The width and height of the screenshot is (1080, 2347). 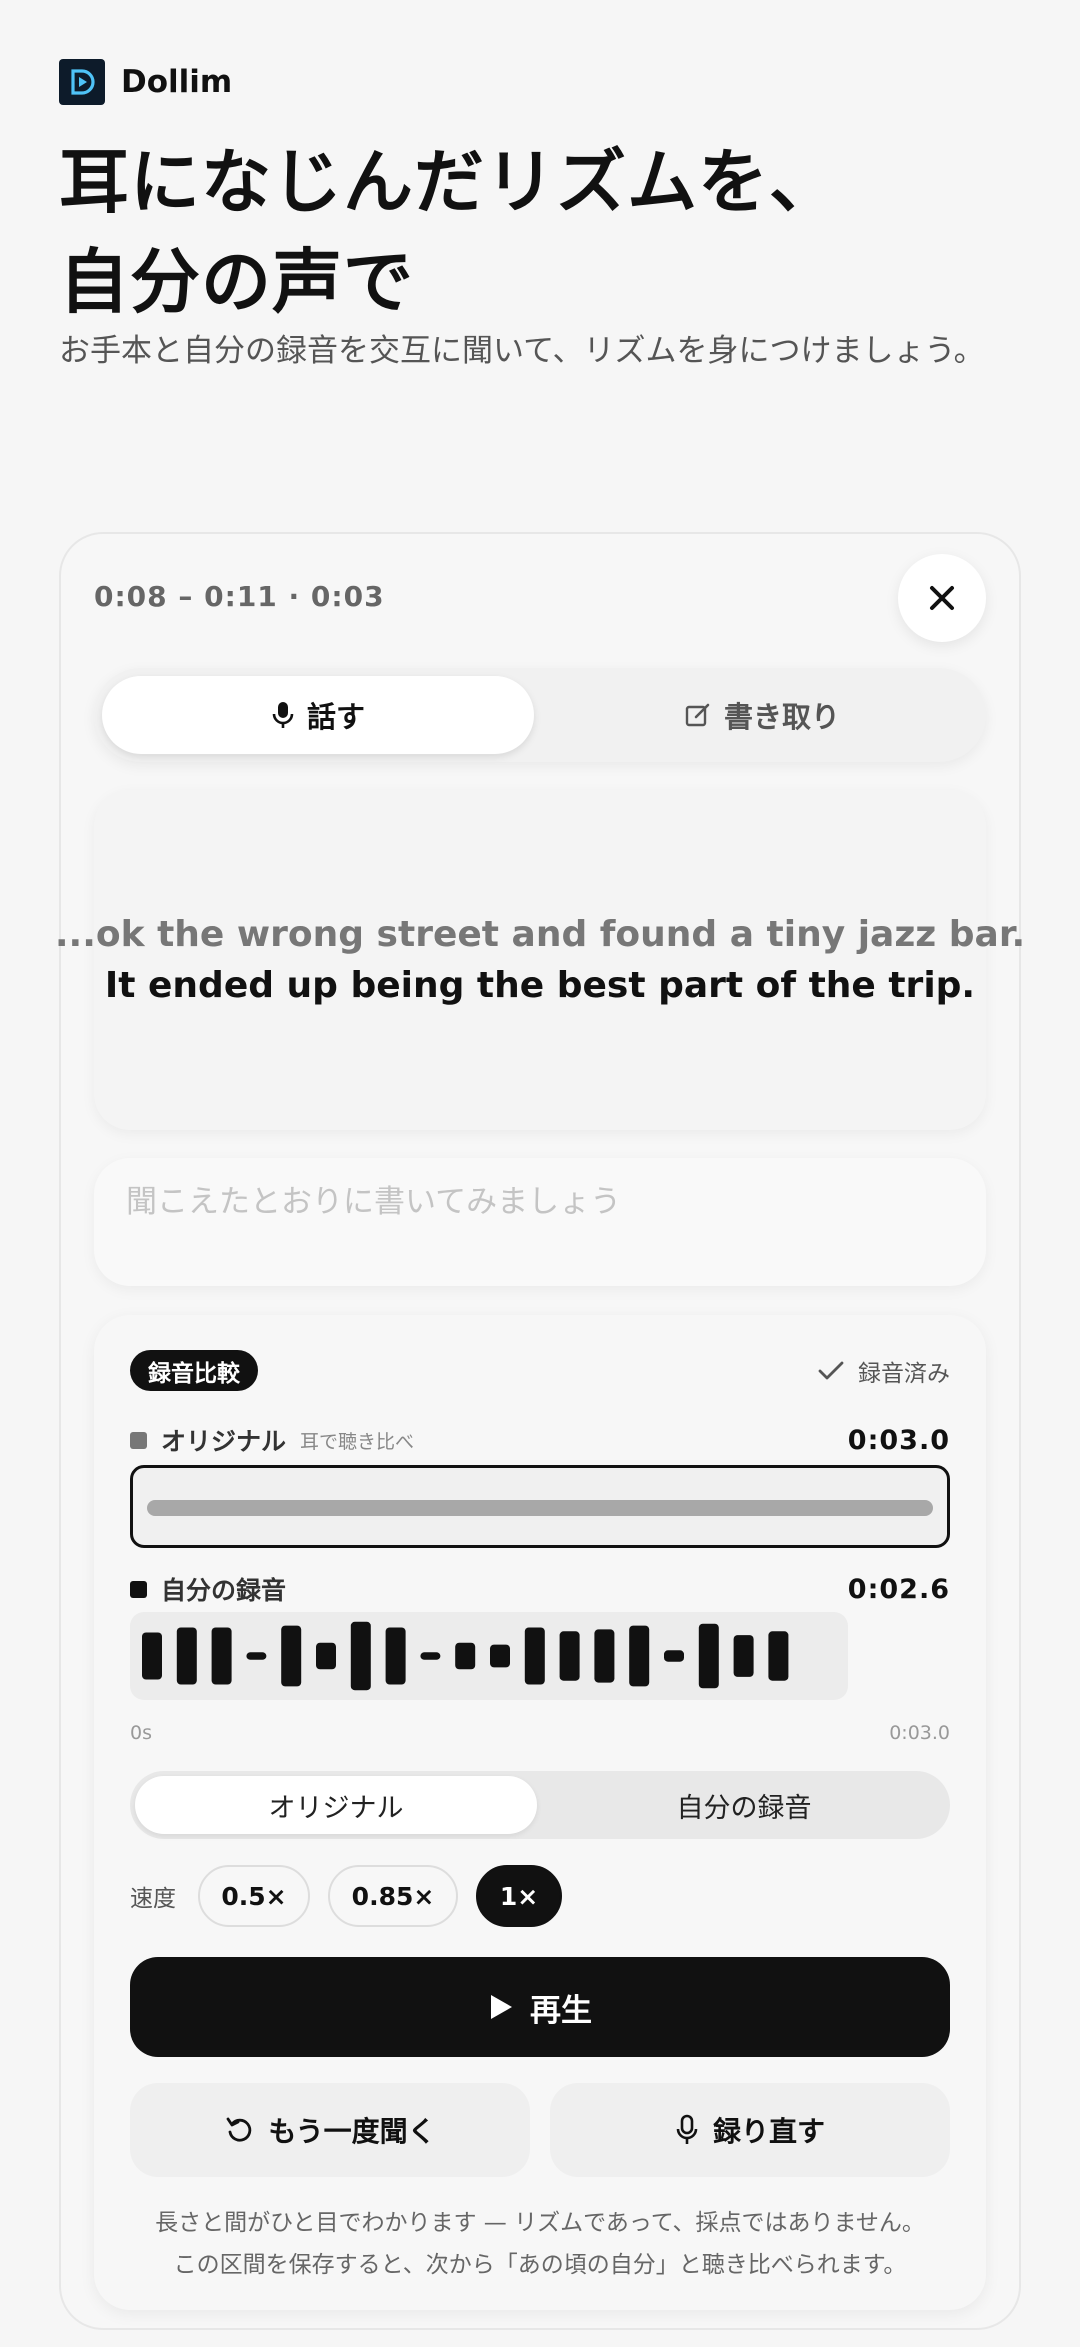 I want to click on footnote-line1: 長さと間がひと目でわかります — リズムであって、採点ではありません。, so click(x=540, y=2223).